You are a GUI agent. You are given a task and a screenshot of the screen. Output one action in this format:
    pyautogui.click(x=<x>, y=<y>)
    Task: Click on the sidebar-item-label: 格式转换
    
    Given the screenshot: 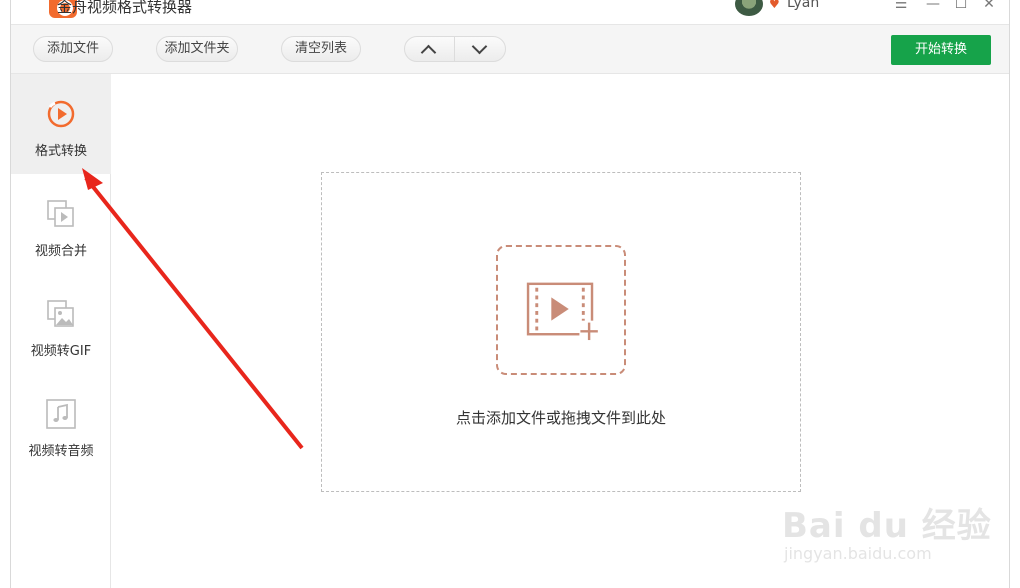 What is the action you would take?
    pyautogui.click(x=60, y=151)
    